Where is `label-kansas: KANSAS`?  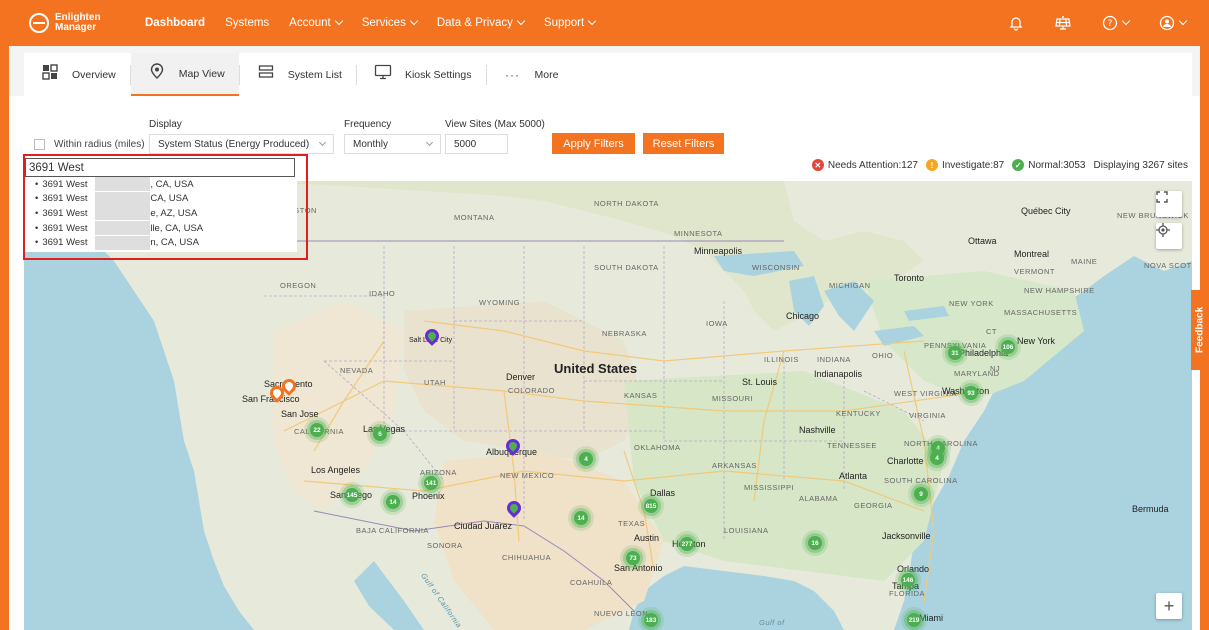
label-kansas: KANSAS is located at coordinates (641, 395).